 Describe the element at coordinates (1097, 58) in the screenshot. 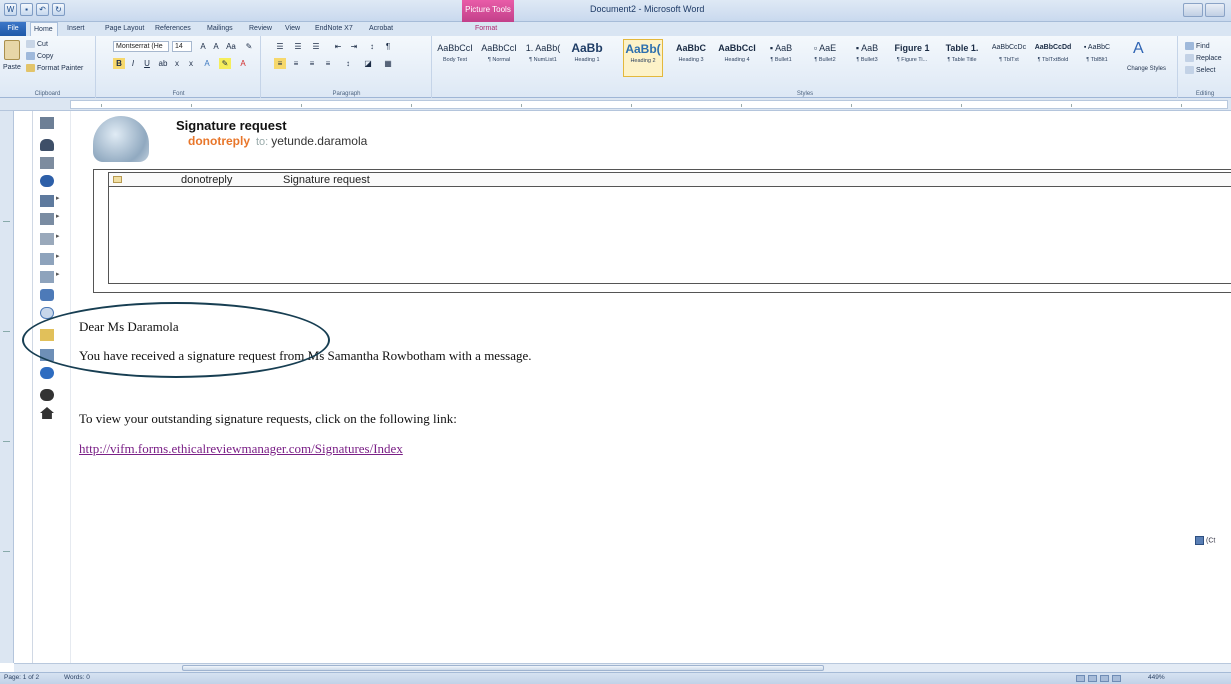

I see `style-tblblt1: ▪ AaBbC ¶ TblBlt1` at that location.